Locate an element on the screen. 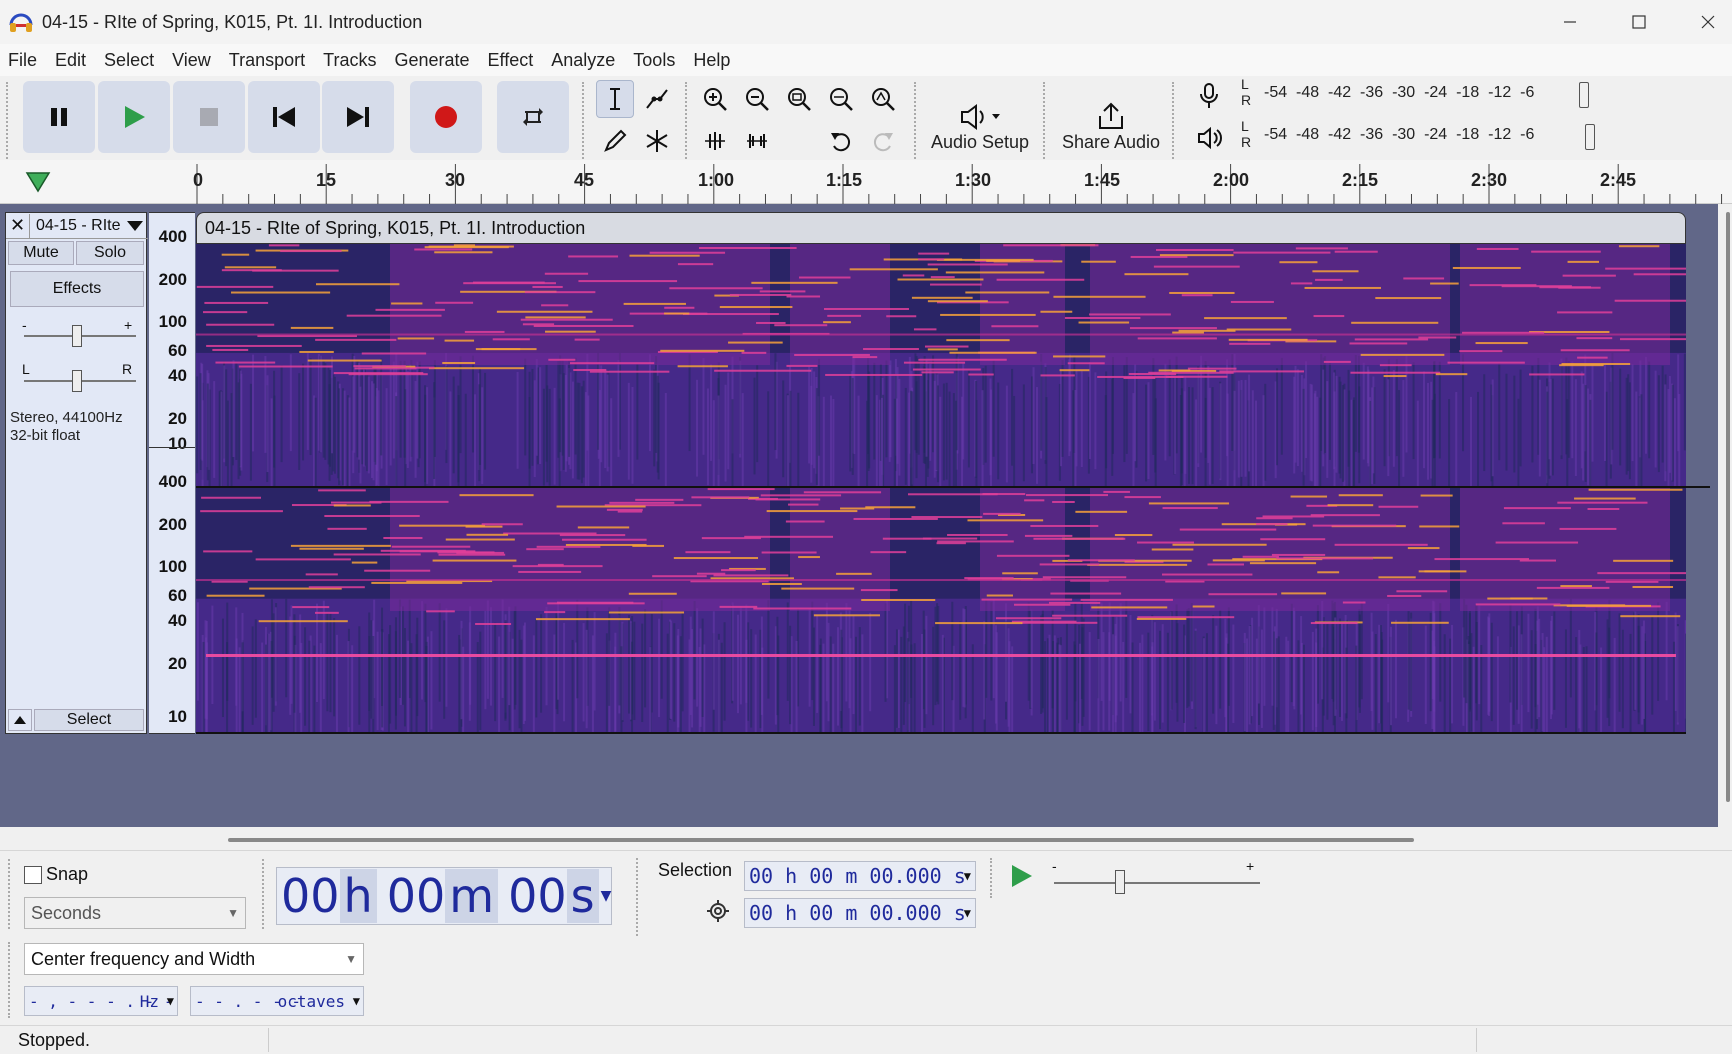  record-button is located at coordinates (446, 117).